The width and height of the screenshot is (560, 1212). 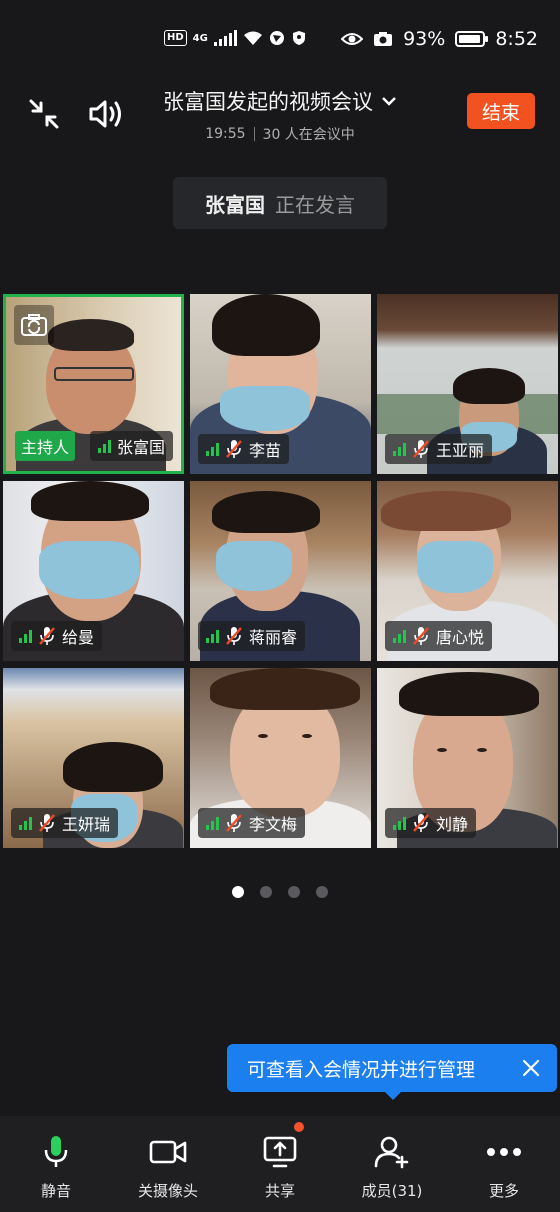 I want to click on switch-camera-icon, so click(x=34, y=325).